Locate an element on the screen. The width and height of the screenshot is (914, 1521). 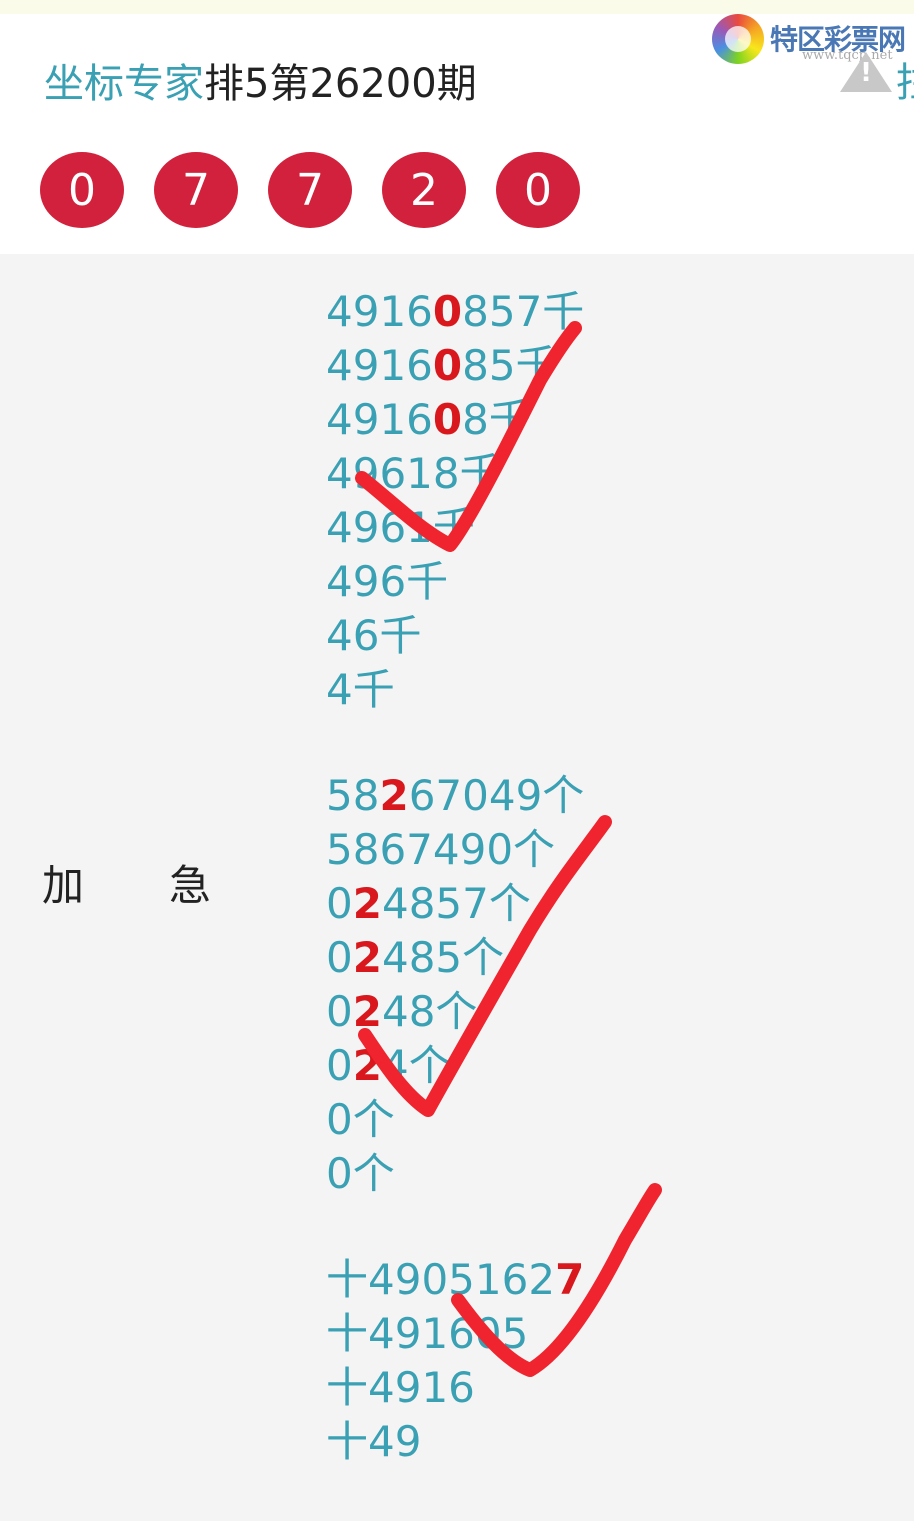
brand-logo-icon is located at coordinates (738, 39).